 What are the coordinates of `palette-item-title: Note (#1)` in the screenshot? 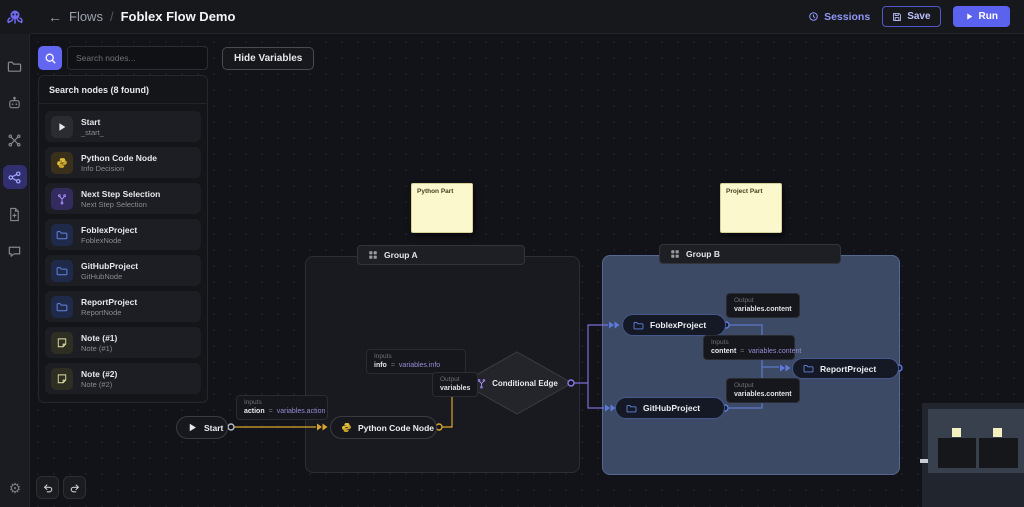 It's located at (99, 337).